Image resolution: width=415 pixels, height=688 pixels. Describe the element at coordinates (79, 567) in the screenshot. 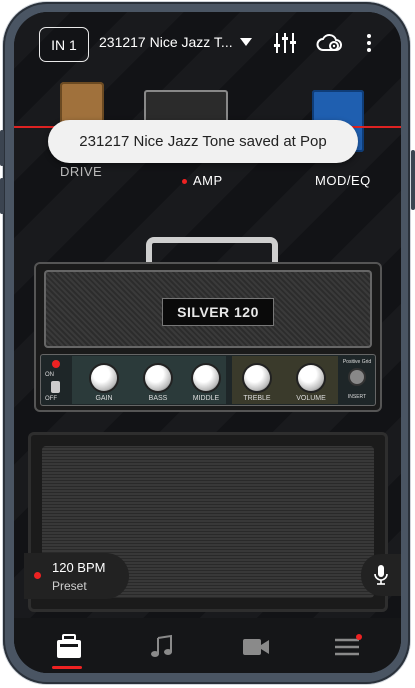

I see `bpm-value: 120 BPM` at that location.